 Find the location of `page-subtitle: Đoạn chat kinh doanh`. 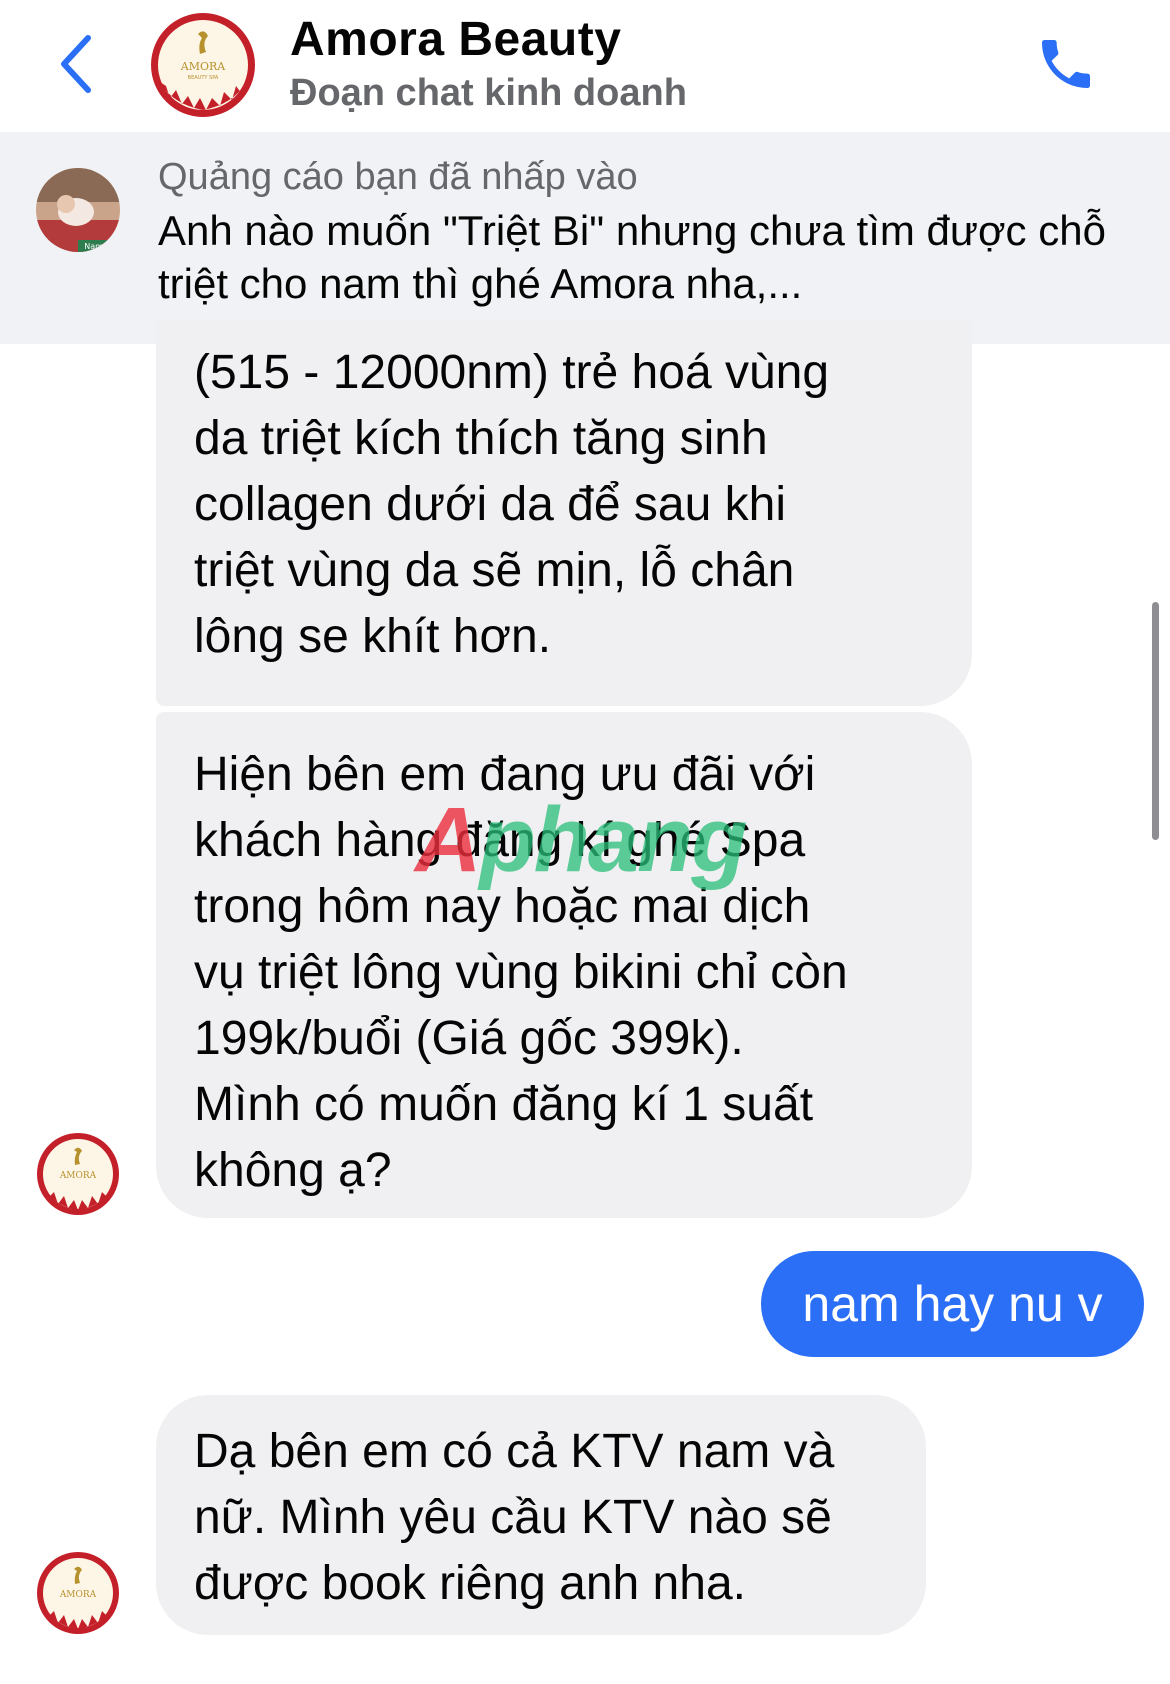

page-subtitle: Đoạn chat kinh doanh is located at coordinates (488, 93).